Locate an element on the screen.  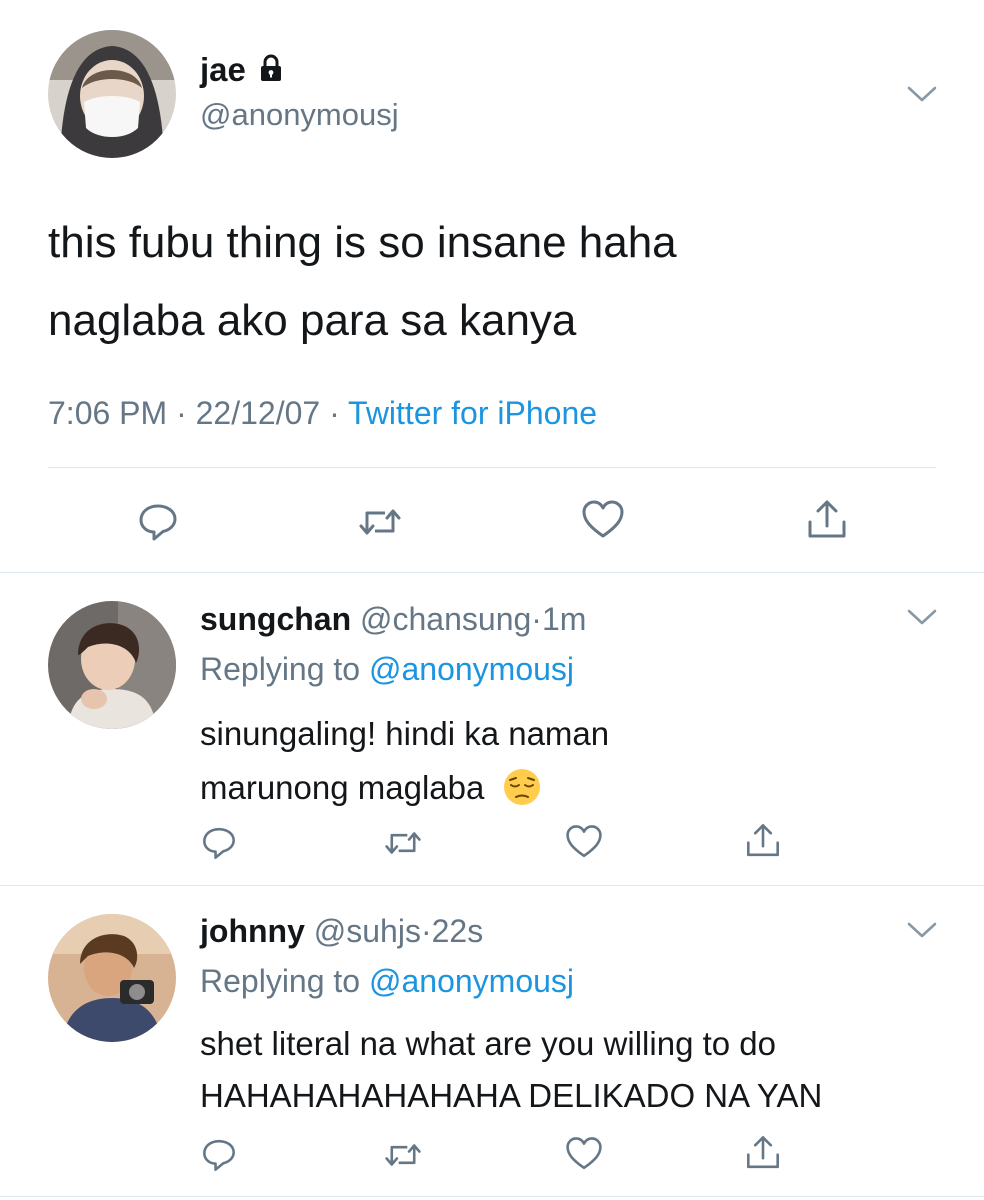
display-name: sungchan is located at coordinates (275, 619).